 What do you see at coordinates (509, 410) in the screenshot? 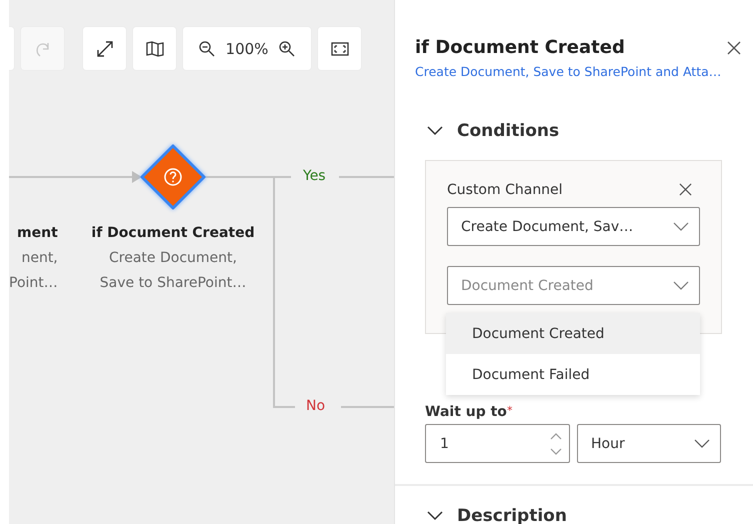
I see `required-mark: *` at bounding box center [509, 410].